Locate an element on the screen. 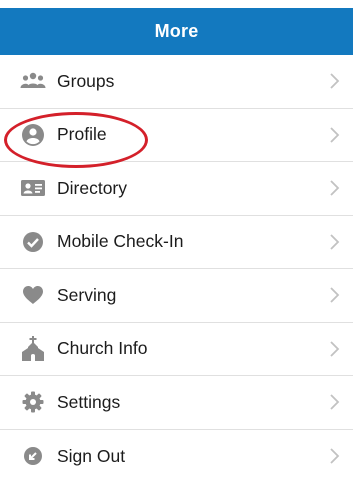 Image resolution: width=353 pixels, height=481 pixels. menu-item-label: Directory is located at coordinates (92, 187).